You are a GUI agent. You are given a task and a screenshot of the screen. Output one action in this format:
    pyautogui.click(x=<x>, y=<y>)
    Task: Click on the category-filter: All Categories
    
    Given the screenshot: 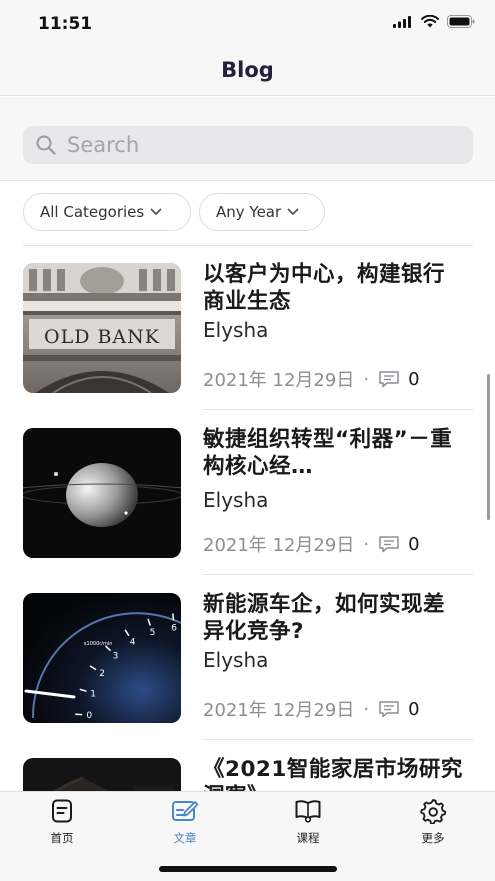 What is the action you would take?
    pyautogui.click(x=107, y=212)
    